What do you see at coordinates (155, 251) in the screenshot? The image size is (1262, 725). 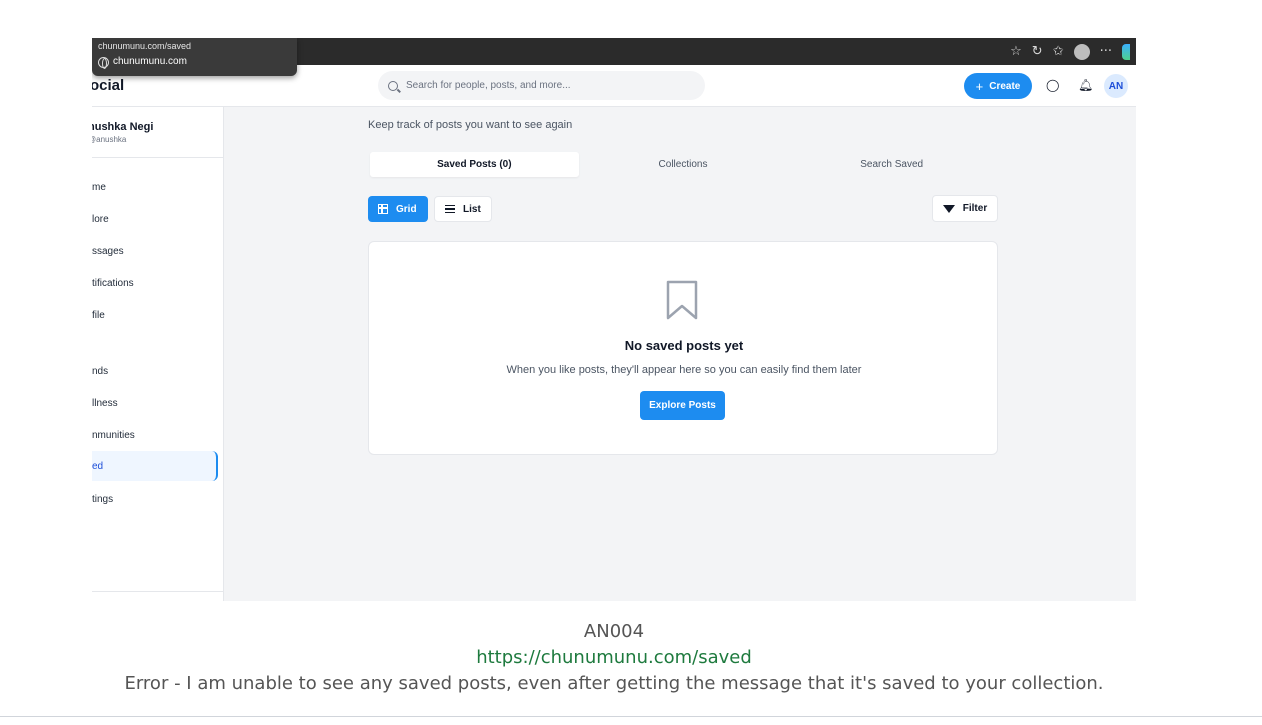 I see `sidebar-item-messages: ssages` at bounding box center [155, 251].